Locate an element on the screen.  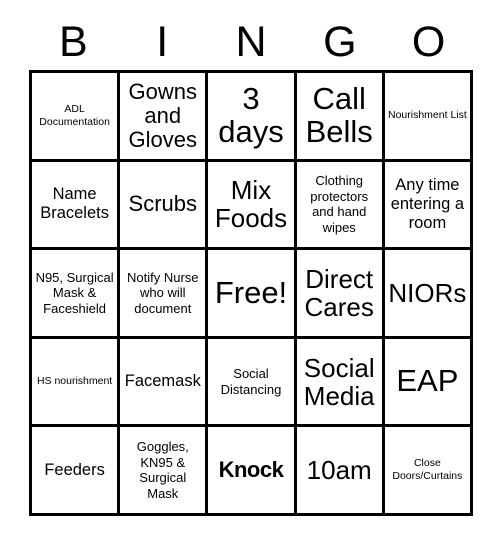
bingo-square: Scrubs is located at coordinates (164, 206).